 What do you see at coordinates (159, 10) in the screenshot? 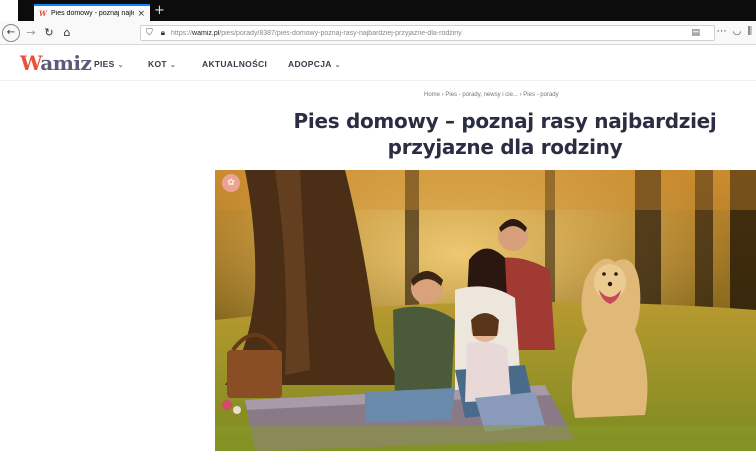
I see `new-tab-icon: +` at bounding box center [159, 10].